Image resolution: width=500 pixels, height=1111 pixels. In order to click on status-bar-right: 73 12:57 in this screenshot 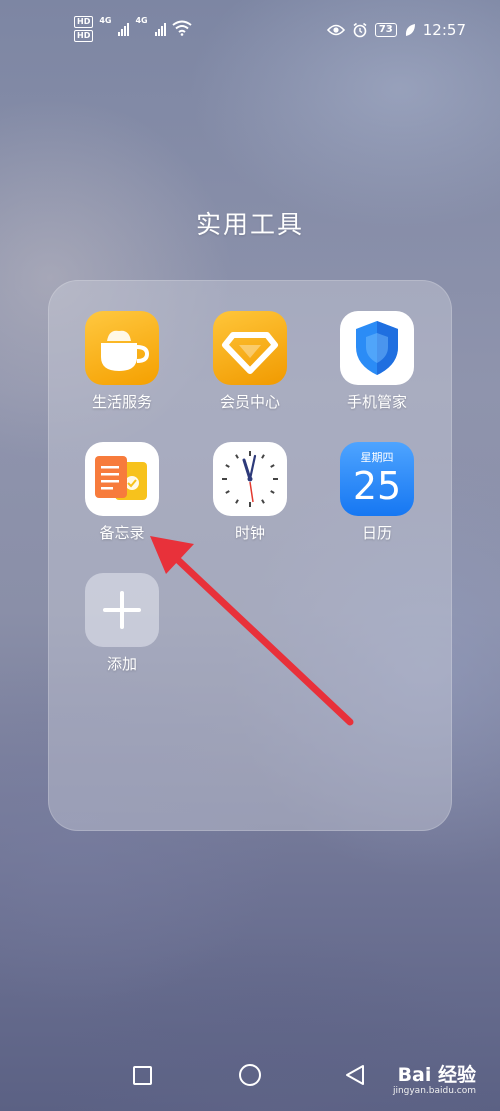, I will do `click(396, 30)`.